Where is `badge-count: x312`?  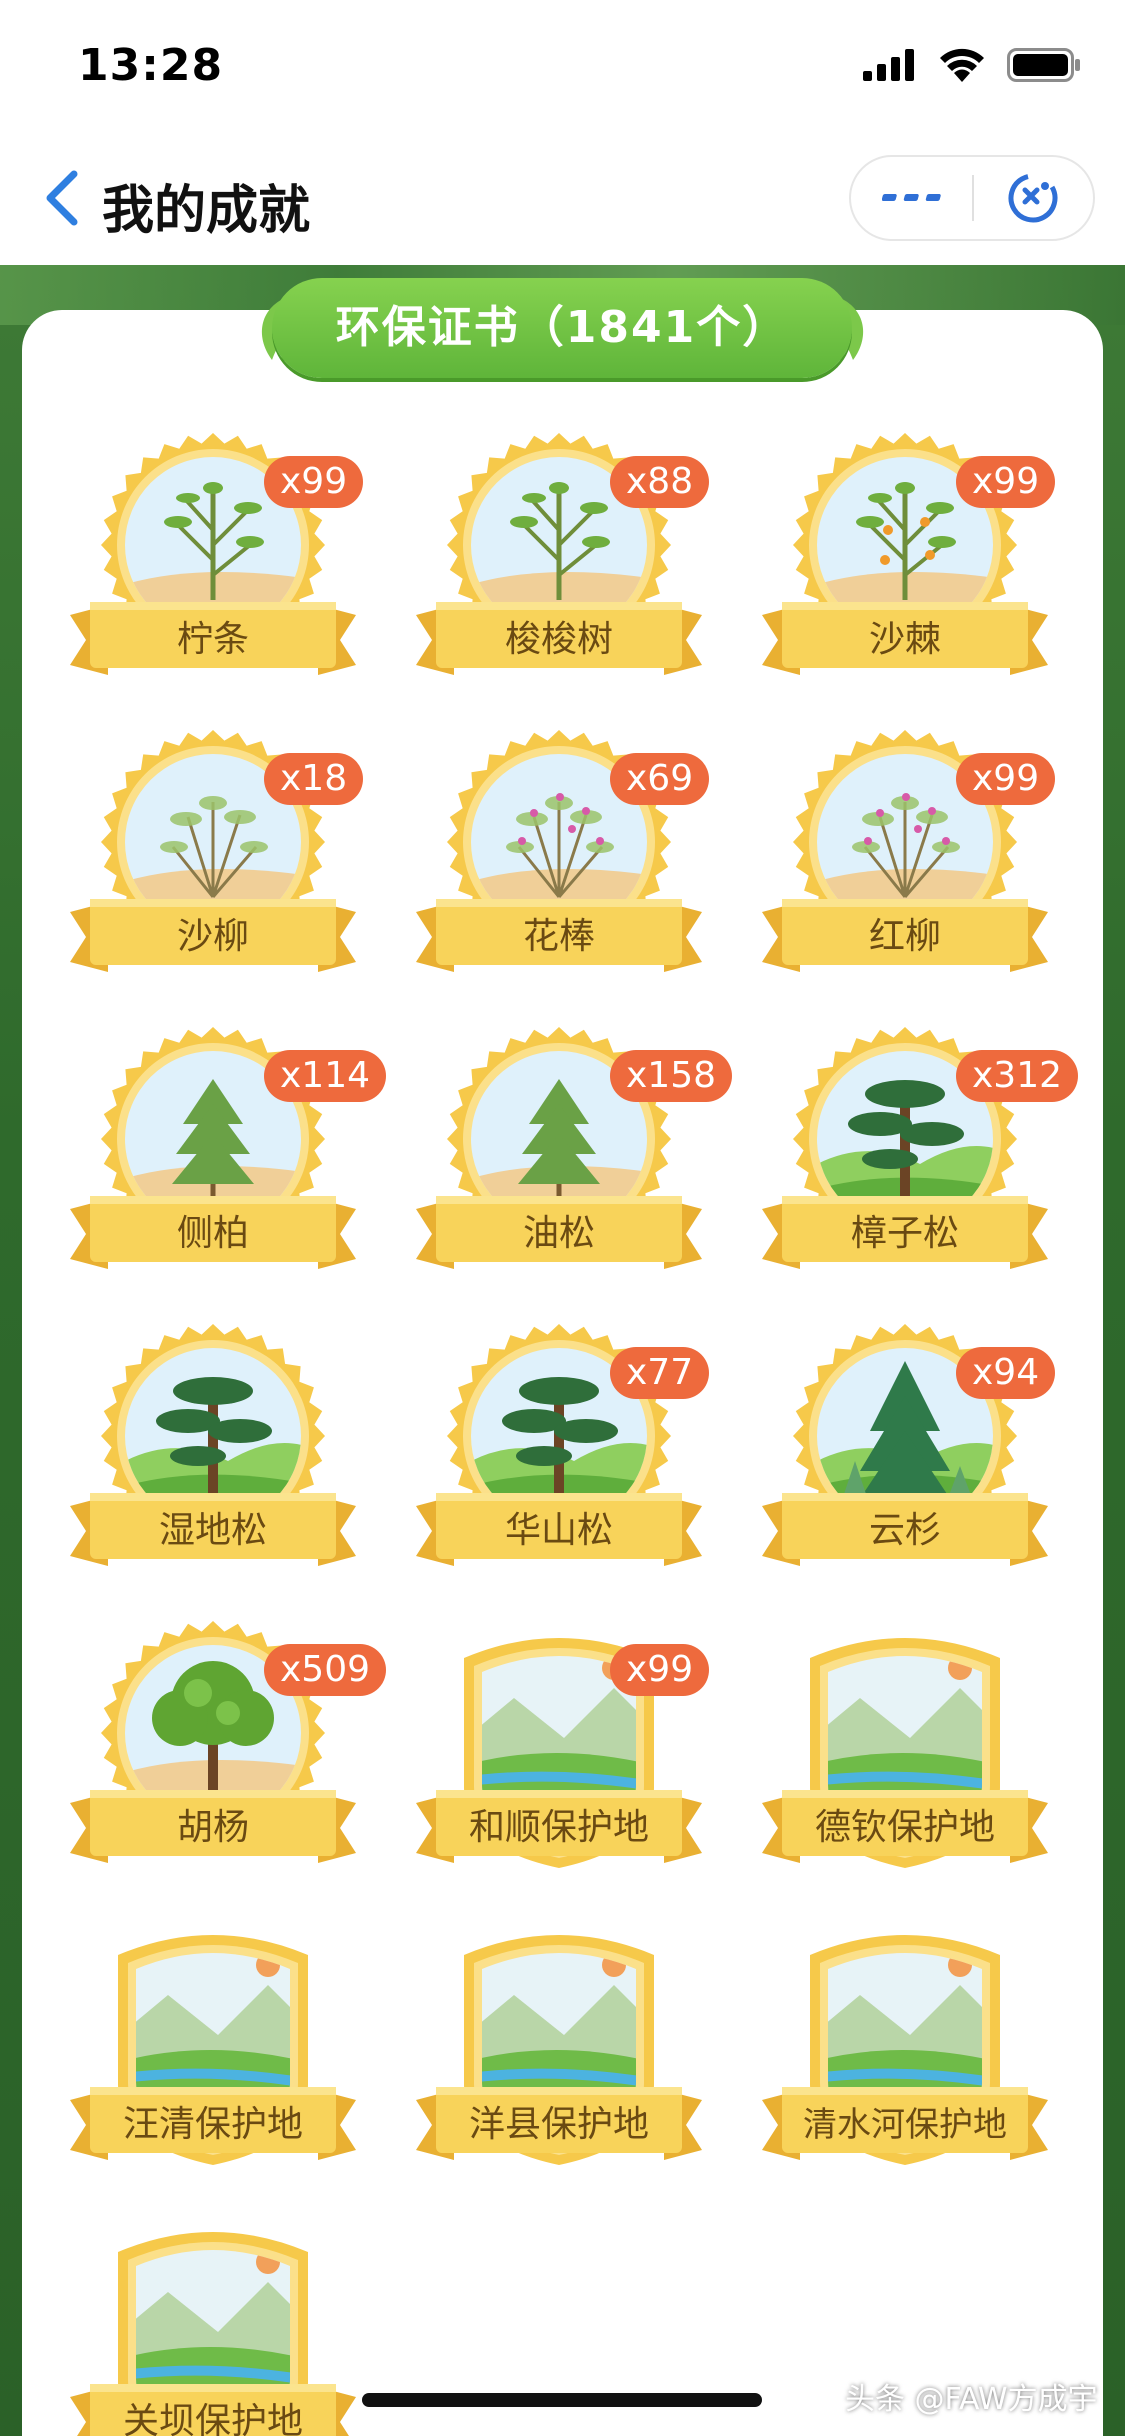
badge-count: x312 is located at coordinates (1017, 1076).